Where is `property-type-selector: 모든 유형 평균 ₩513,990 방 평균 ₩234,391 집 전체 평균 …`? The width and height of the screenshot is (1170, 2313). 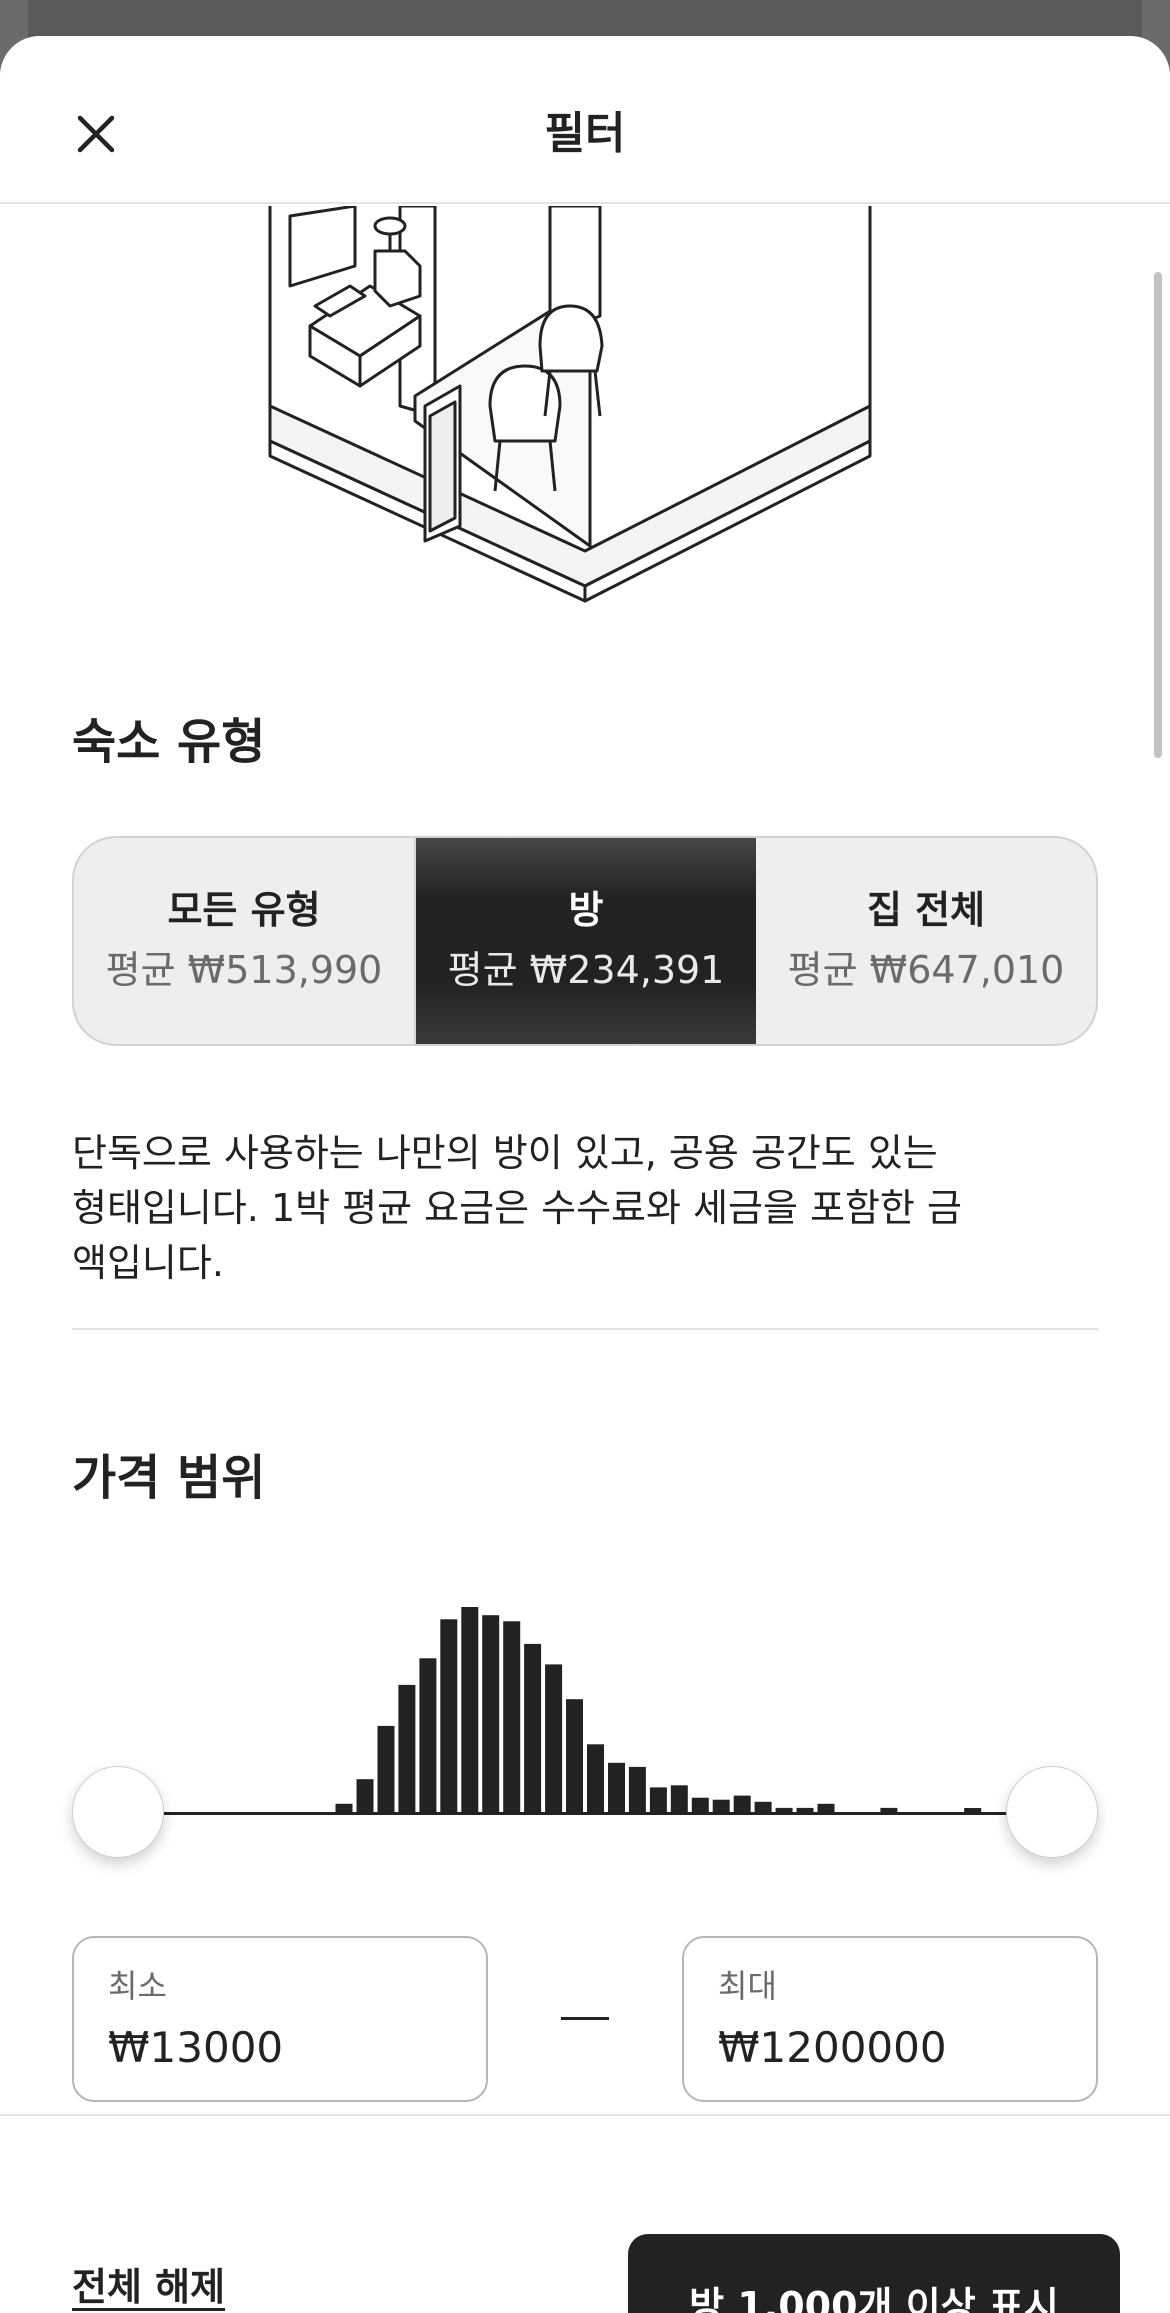 property-type-selector: 모든 유형 평균 ₩513,990 방 평균 ₩234,391 집 전체 평균 … is located at coordinates (585, 941).